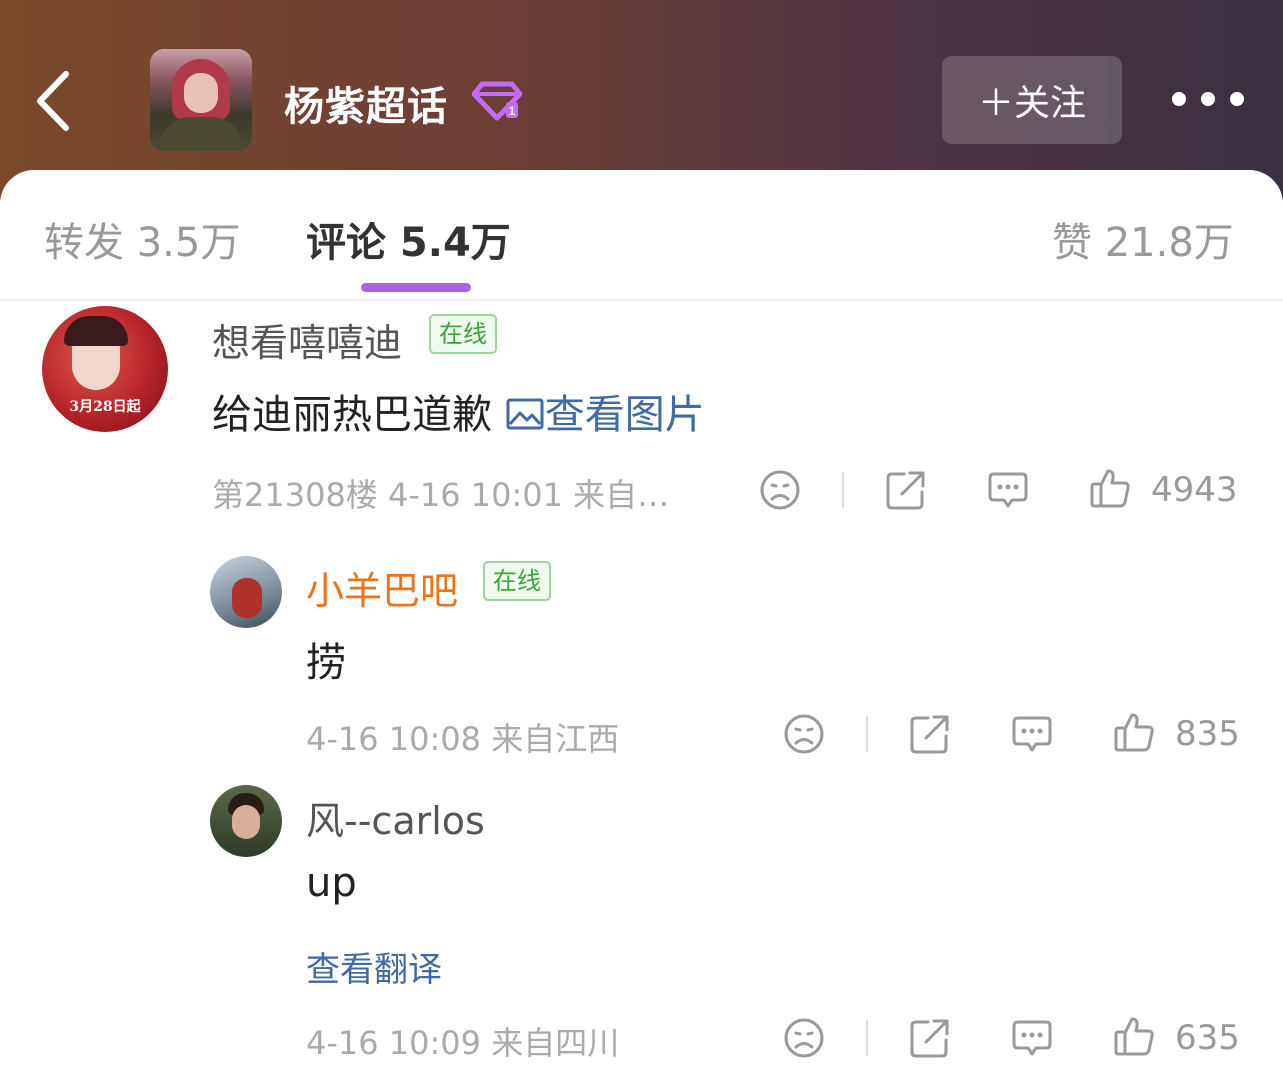 This screenshot has width=1283, height=1089. Describe the element at coordinates (307, 339) in the screenshot. I see `commenter-name: 想看嘻嘻迪` at that location.